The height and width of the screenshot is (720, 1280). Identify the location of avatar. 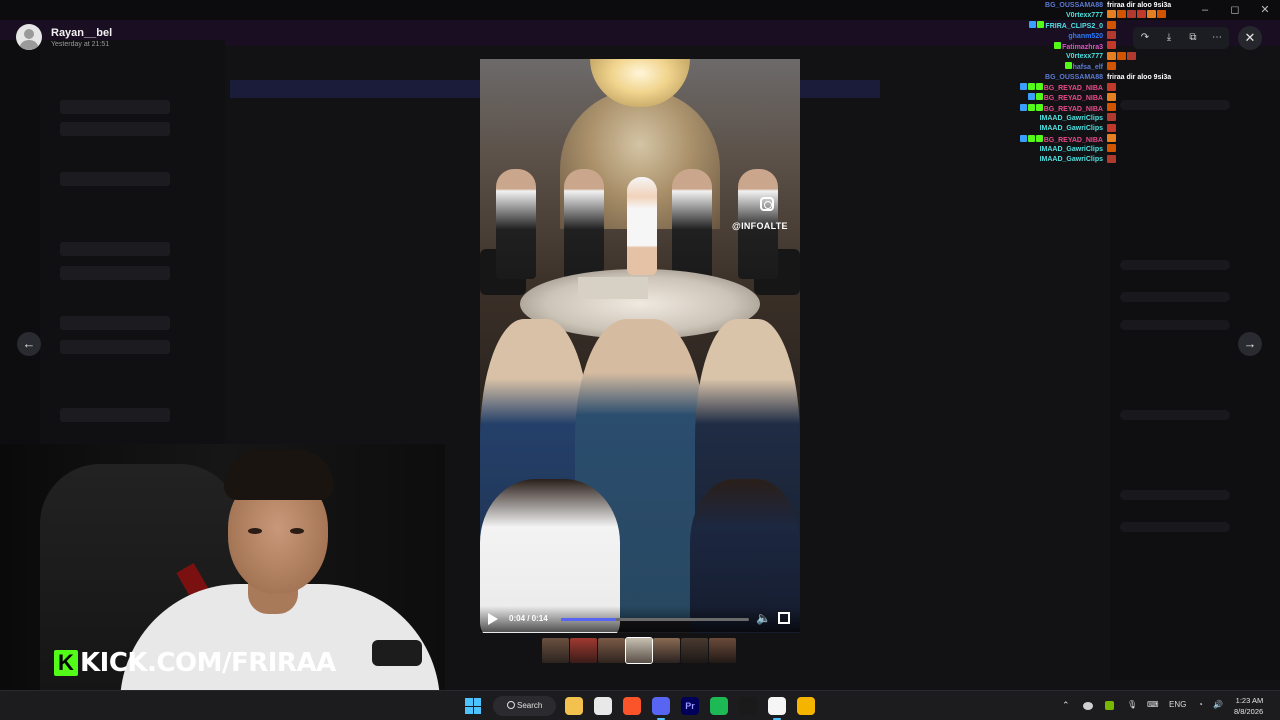
(29, 37).